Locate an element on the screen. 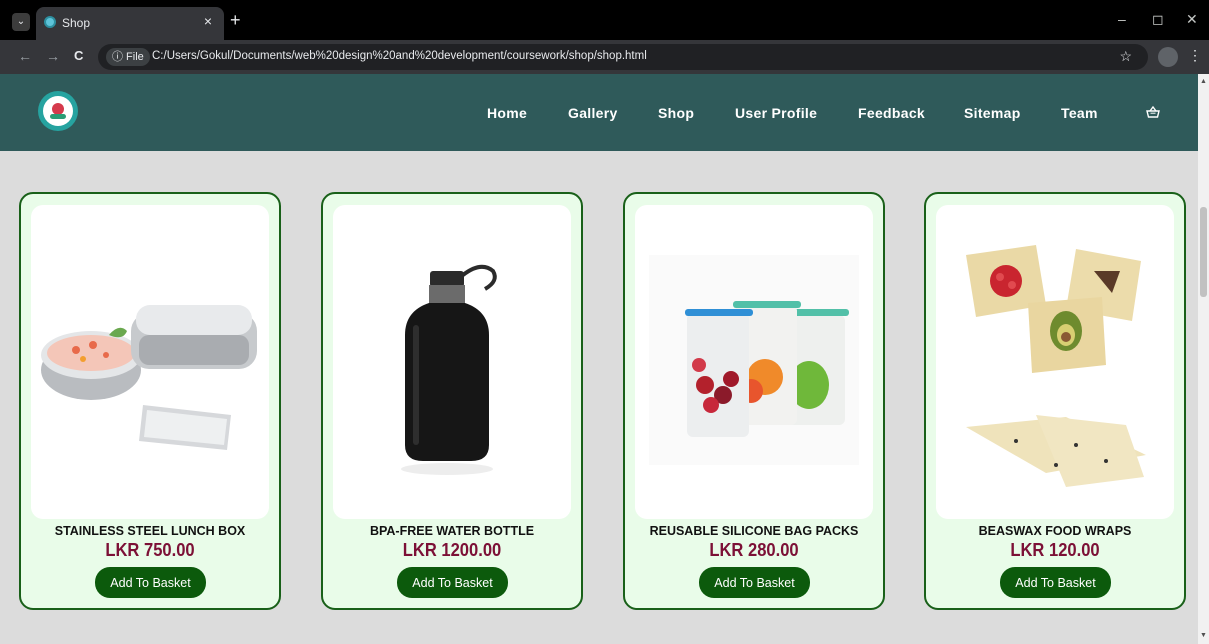 This screenshot has height=644, width=1209. site-logo is located at coordinates (58, 111).